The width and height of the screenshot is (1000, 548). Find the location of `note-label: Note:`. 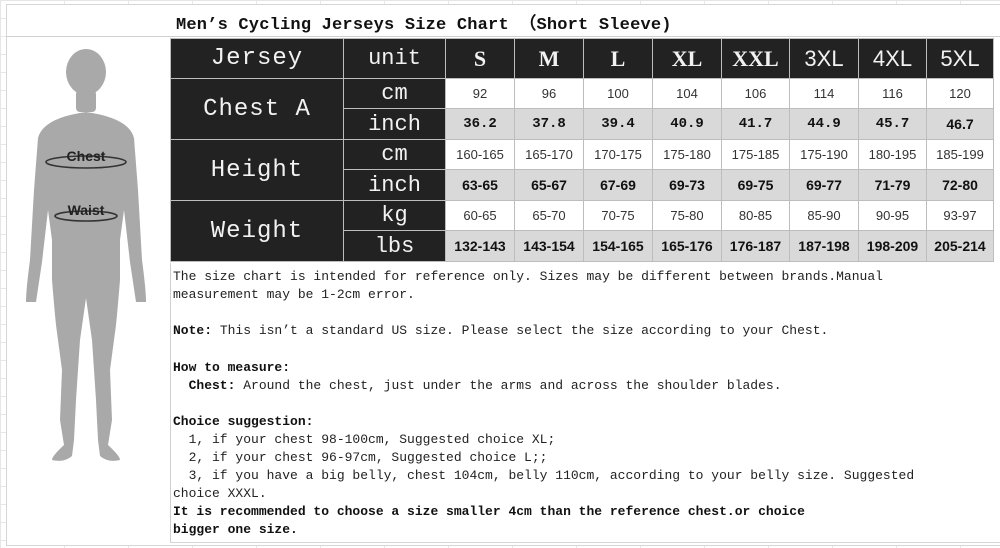

note-label: Note: is located at coordinates (193, 330).